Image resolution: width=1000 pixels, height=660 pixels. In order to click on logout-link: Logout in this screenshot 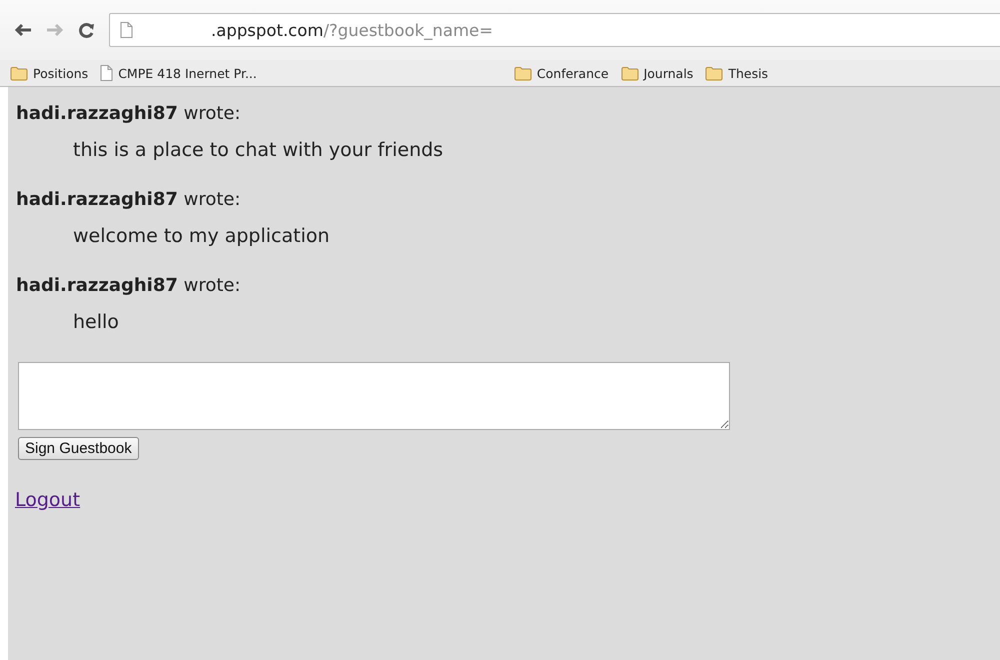, I will do `click(47, 500)`.